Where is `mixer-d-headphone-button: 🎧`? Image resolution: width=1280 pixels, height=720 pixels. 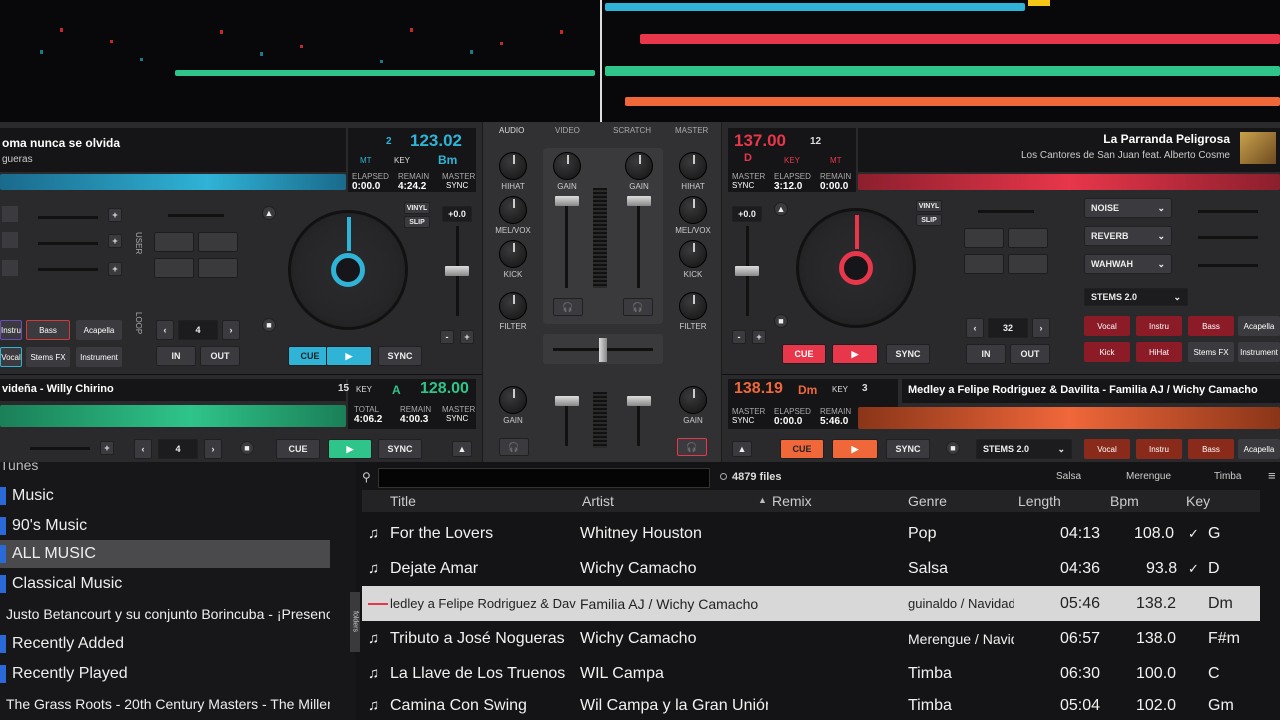 mixer-d-headphone-button: 🎧 is located at coordinates (692, 447).